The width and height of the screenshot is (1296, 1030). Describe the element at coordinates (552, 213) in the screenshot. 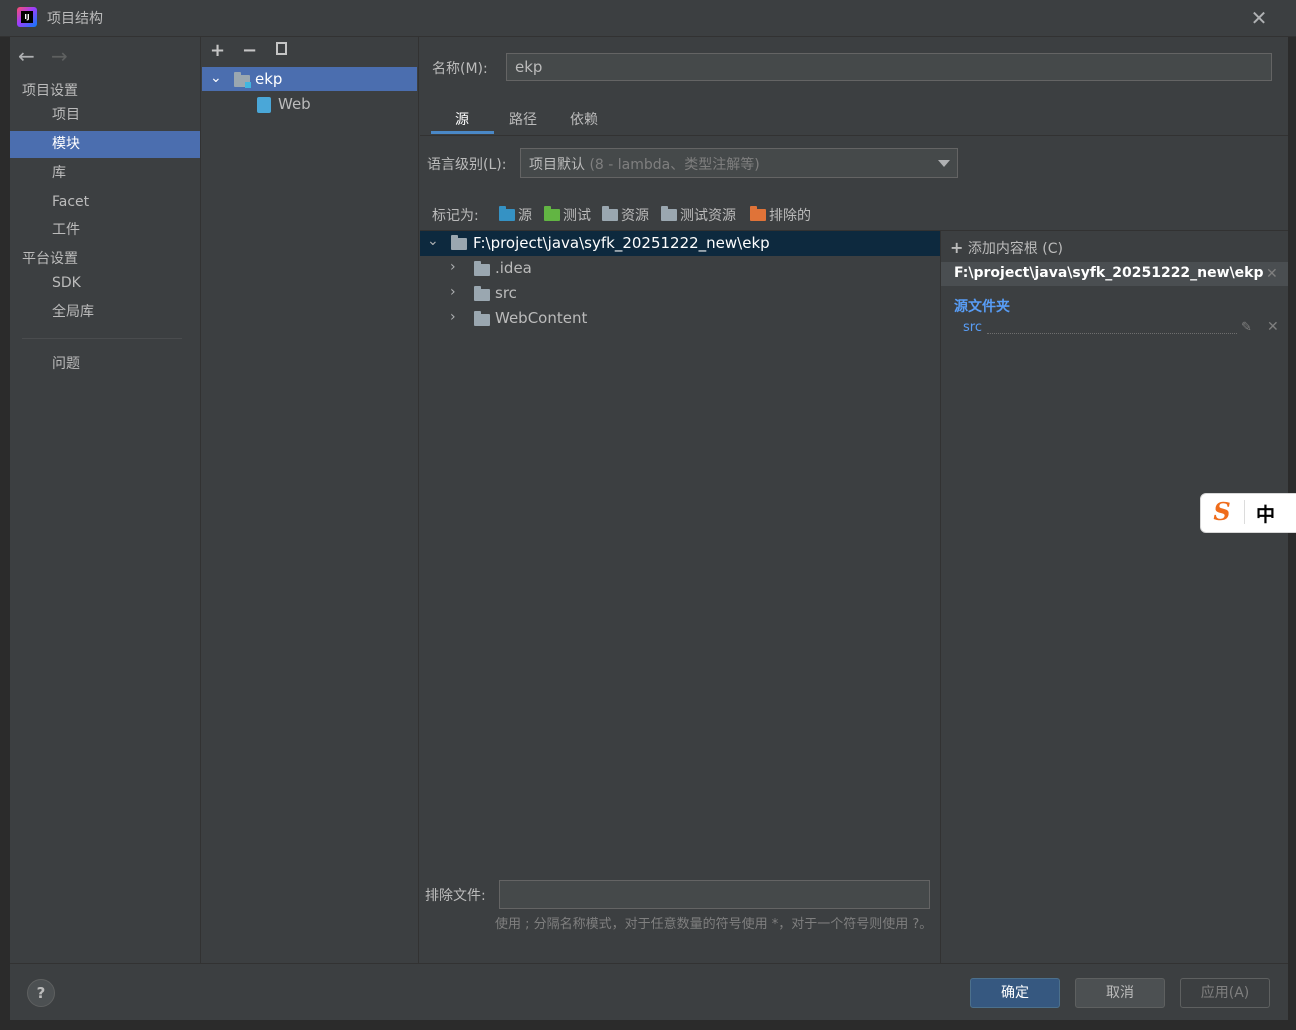

I see `tests-folder-icon` at that location.